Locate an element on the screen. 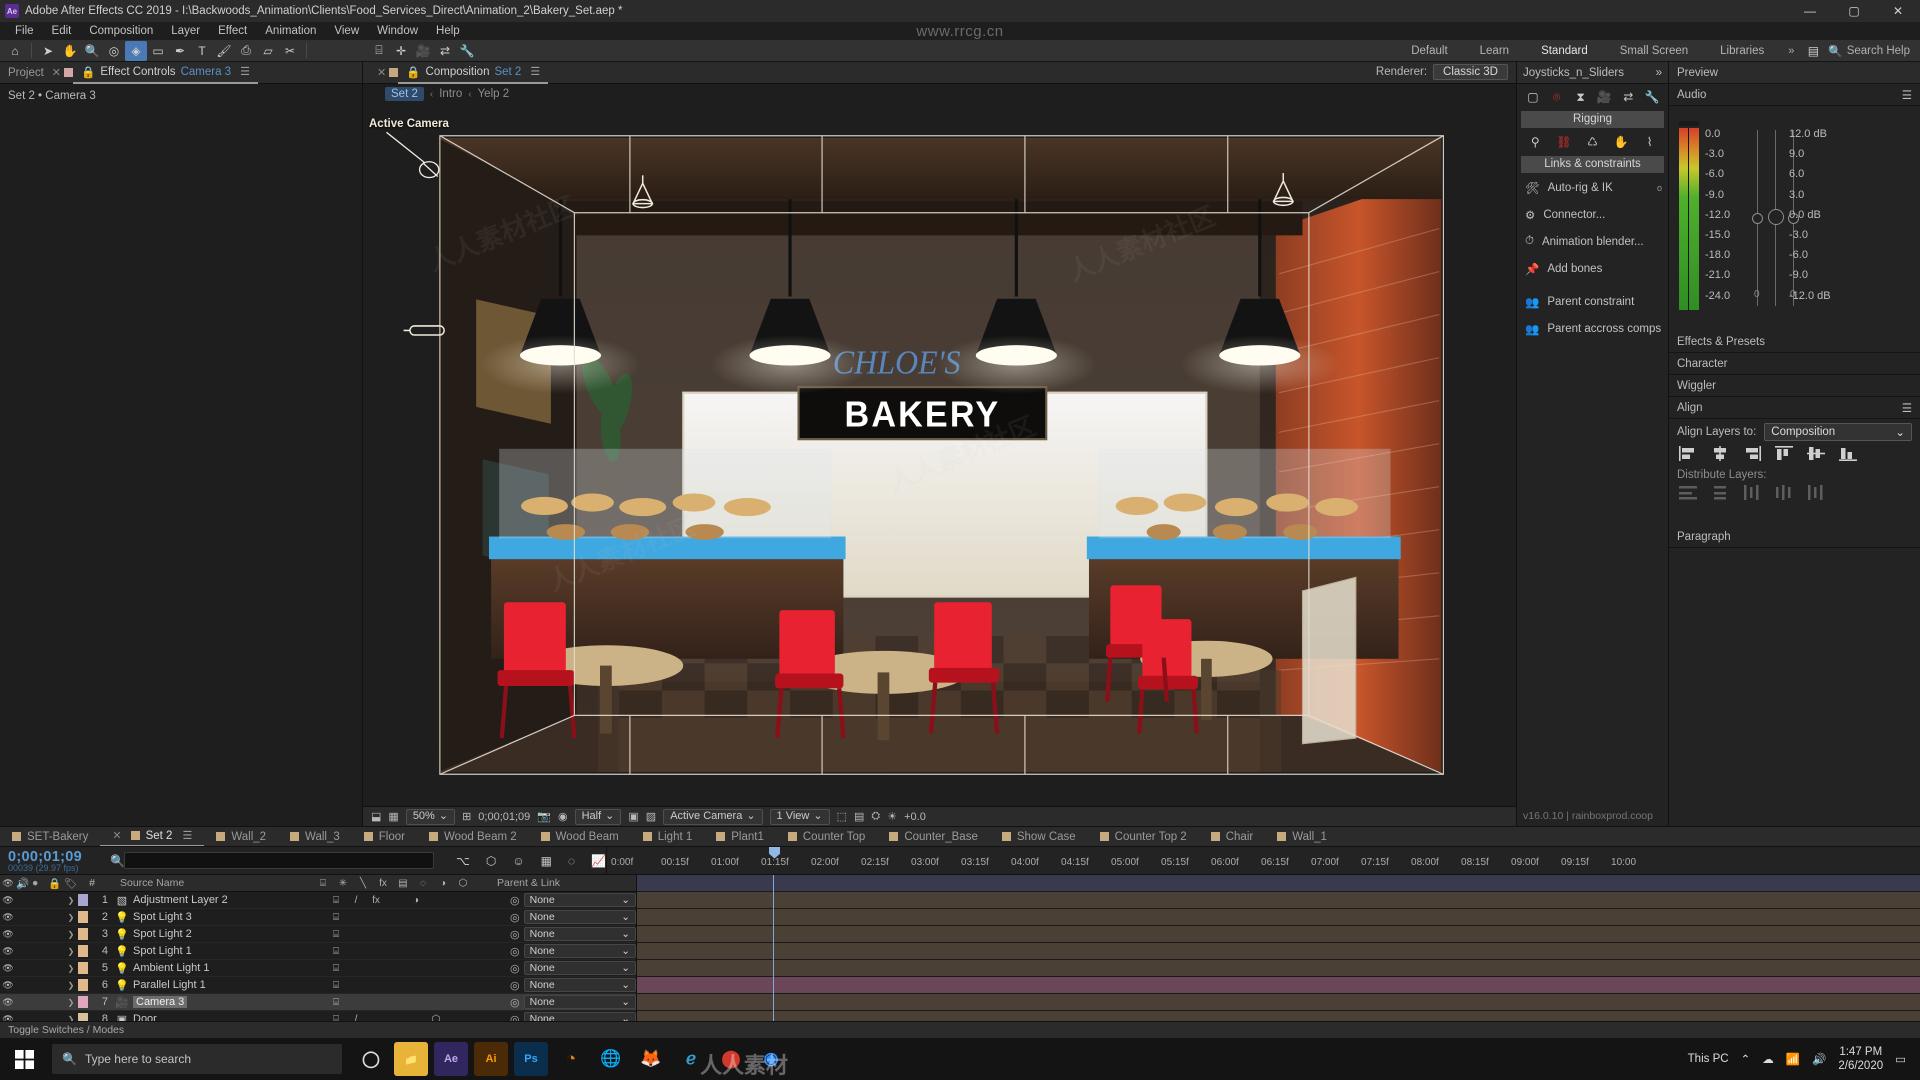  comp-grid-icon: ▦ is located at coordinates (393, 816).